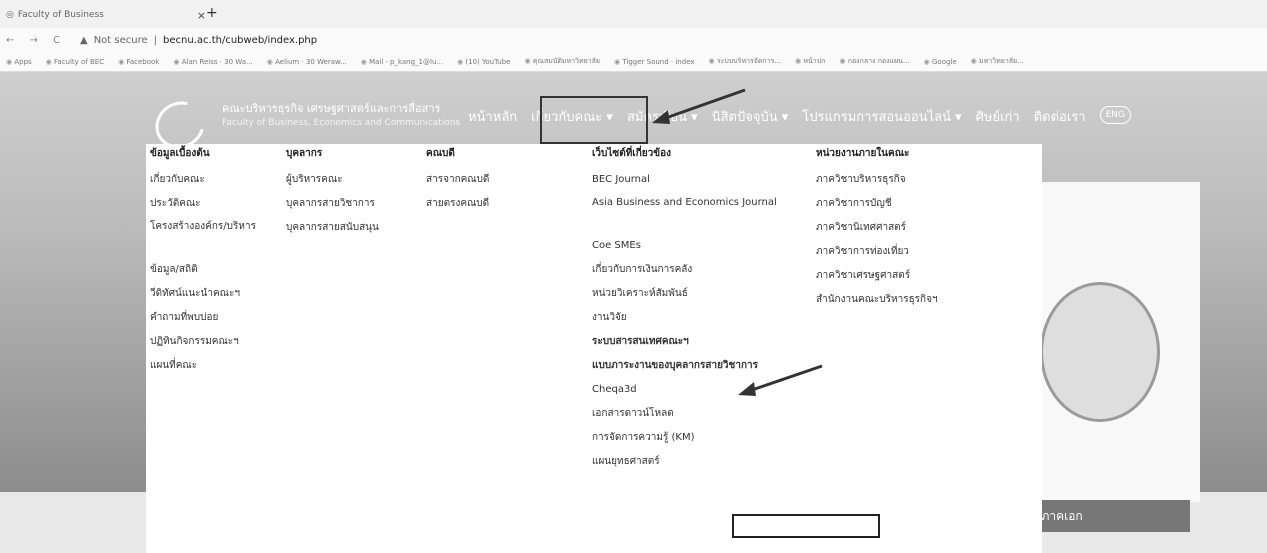 The image size is (1267, 553). What do you see at coordinates (806, 526) in the screenshot?
I see `highlight-box-info-system` at bounding box center [806, 526].